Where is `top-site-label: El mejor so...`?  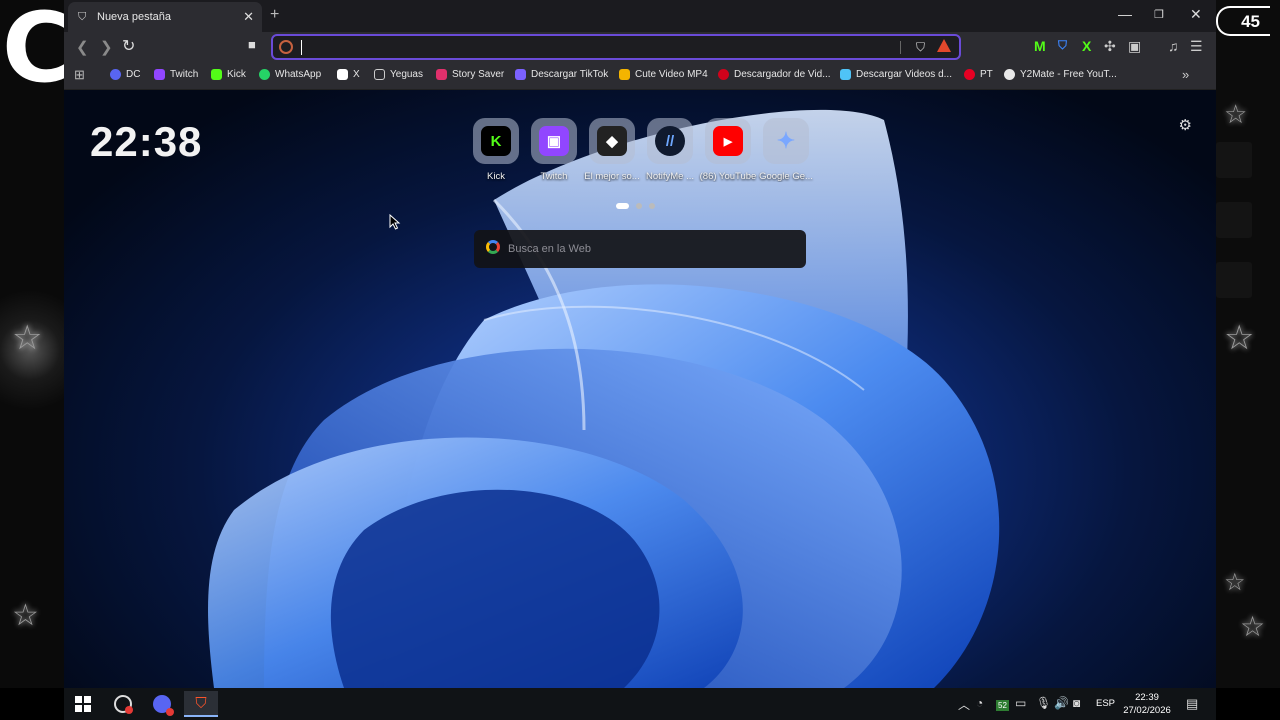 top-site-label: El mejor so... is located at coordinates (612, 176).